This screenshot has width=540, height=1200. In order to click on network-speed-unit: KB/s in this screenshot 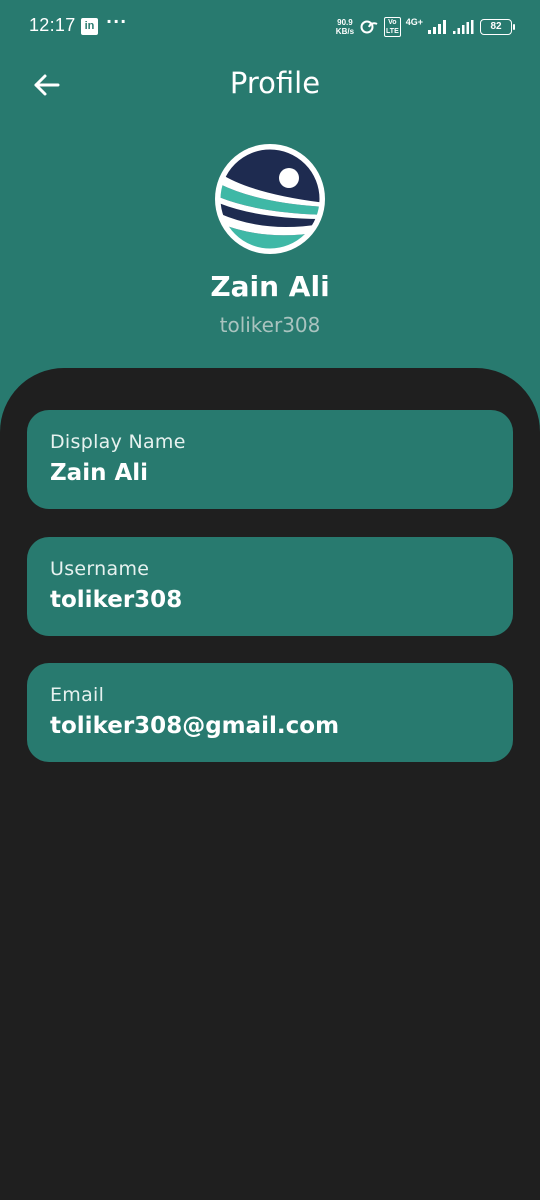, I will do `click(345, 31)`.